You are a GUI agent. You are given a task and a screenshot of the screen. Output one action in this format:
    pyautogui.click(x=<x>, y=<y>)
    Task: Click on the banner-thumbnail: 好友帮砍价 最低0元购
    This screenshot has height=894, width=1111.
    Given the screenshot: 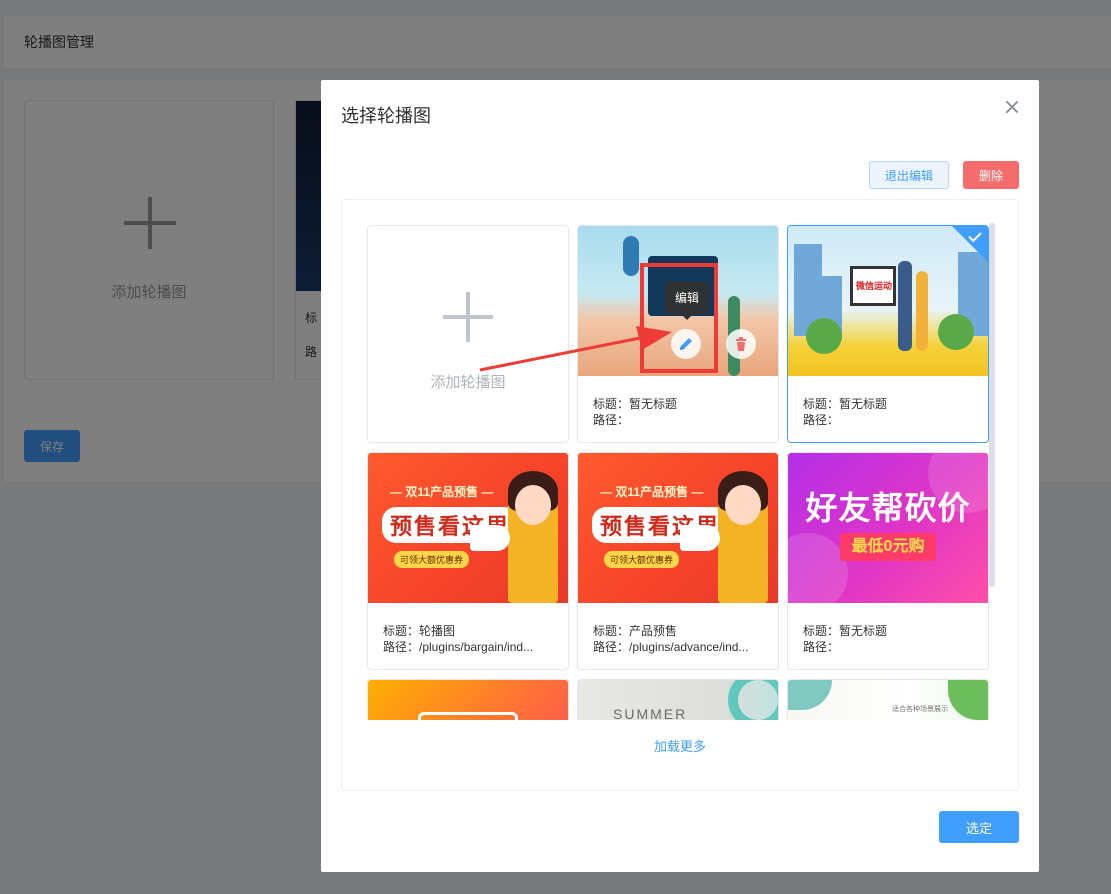 What is the action you would take?
    pyautogui.click(x=888, y=528)
    